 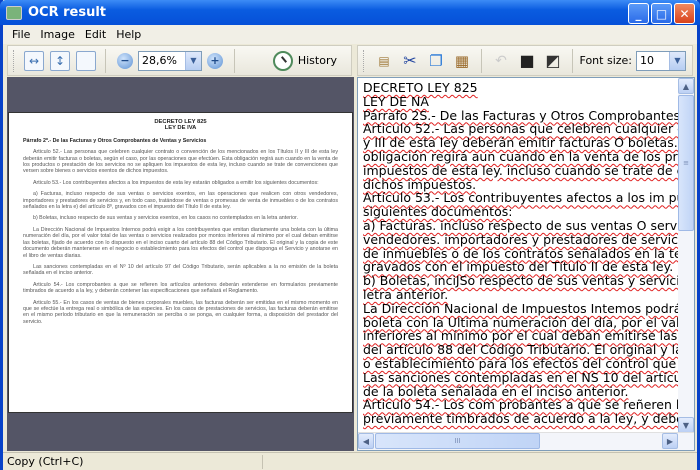 I want to click on scroll-down-button: ▼, so click(x=686, y=425).